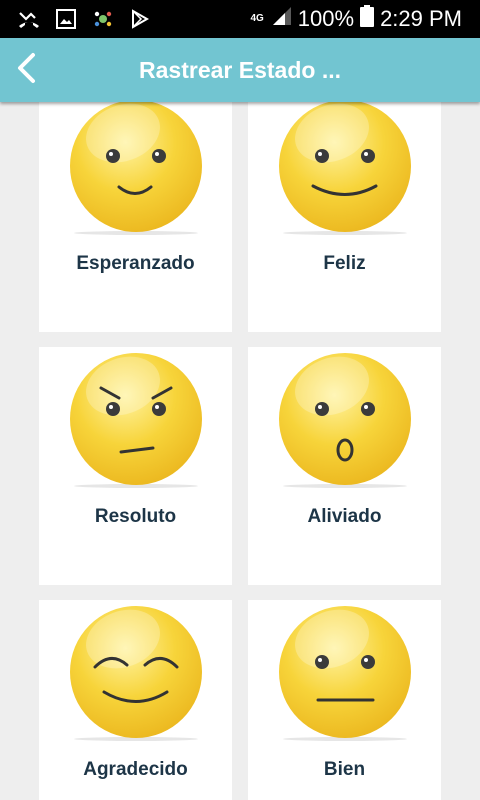  I want to click on mood-card-aliviado: Aliviado, so click(344, 466).